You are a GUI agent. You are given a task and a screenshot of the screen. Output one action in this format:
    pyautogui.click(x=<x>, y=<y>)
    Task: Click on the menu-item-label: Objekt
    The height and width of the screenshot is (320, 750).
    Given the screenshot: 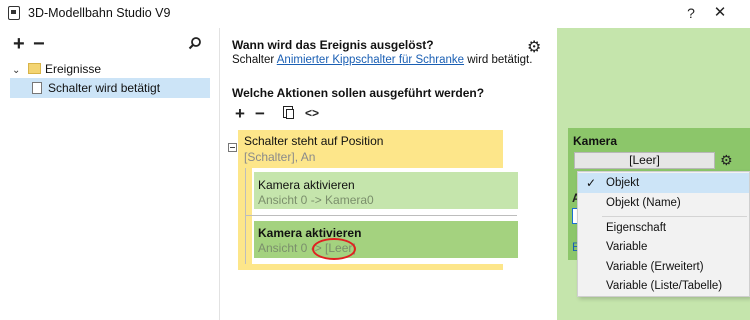 What is the action you would take?
    pyautogui.click(x=623, y=183)
    